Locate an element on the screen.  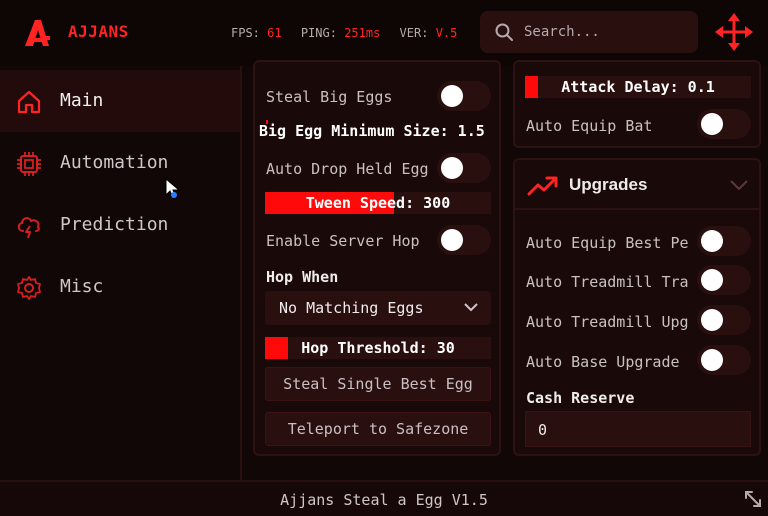
auto-treadmill-upgrade-label: Auto Treadmill Upg is located at coordinates (607, 322).